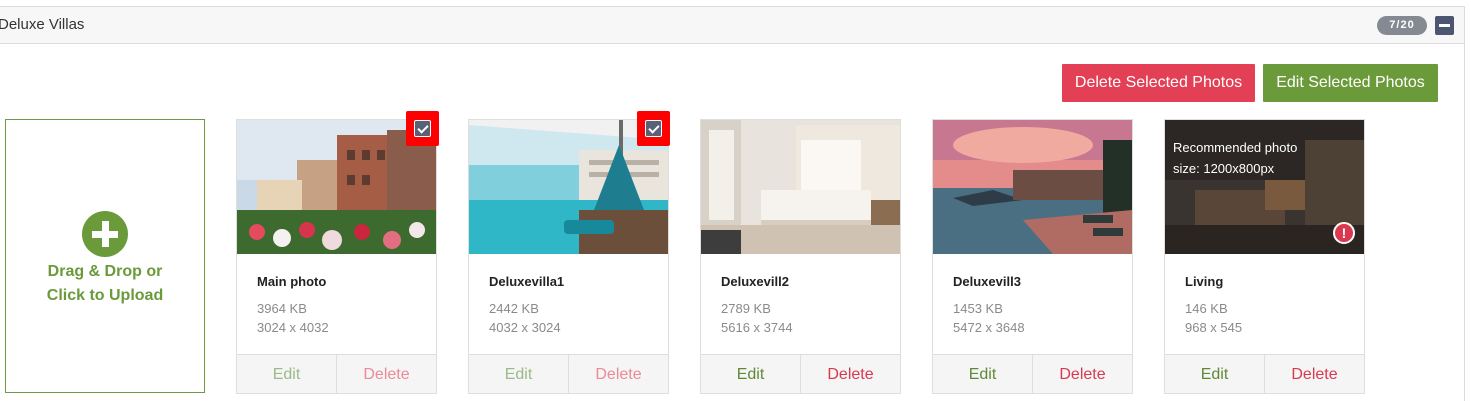 The image size is (1471, 401). I want to click on photo-size: 3964 KB, so click(282, 308).